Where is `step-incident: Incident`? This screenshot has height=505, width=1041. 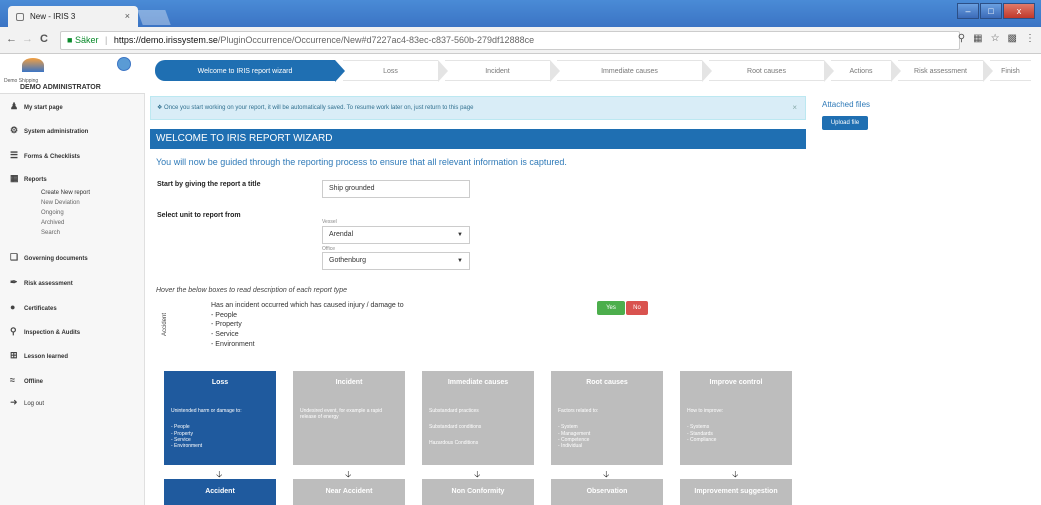
step-incident: Incident is located at coordinates (502, 71).